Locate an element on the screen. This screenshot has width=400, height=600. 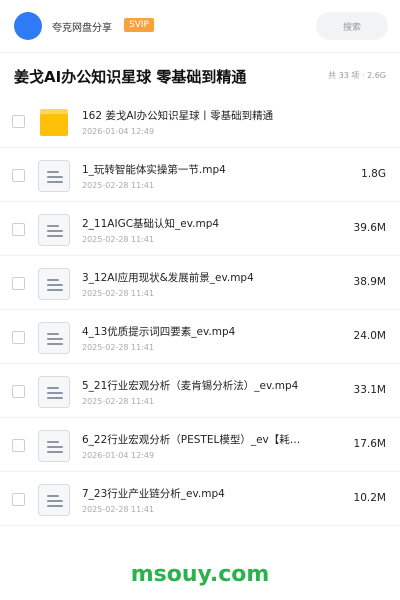
title-row: 姜戈AI办公知识星球 零基础到精通 共 33 项 · 2.6G is located at coordinates (200, 76).